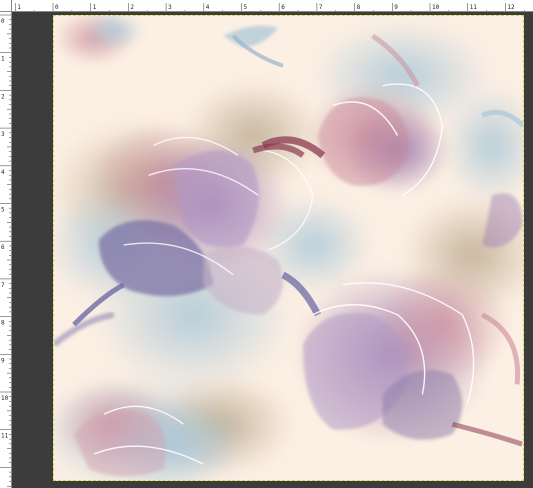 The height and width of the screenshot is (488, 533). I want to click on vertical-ruler-ticks: 0 1 2 3 4 5 6 7 8 9 10 11, so click(5, 250).